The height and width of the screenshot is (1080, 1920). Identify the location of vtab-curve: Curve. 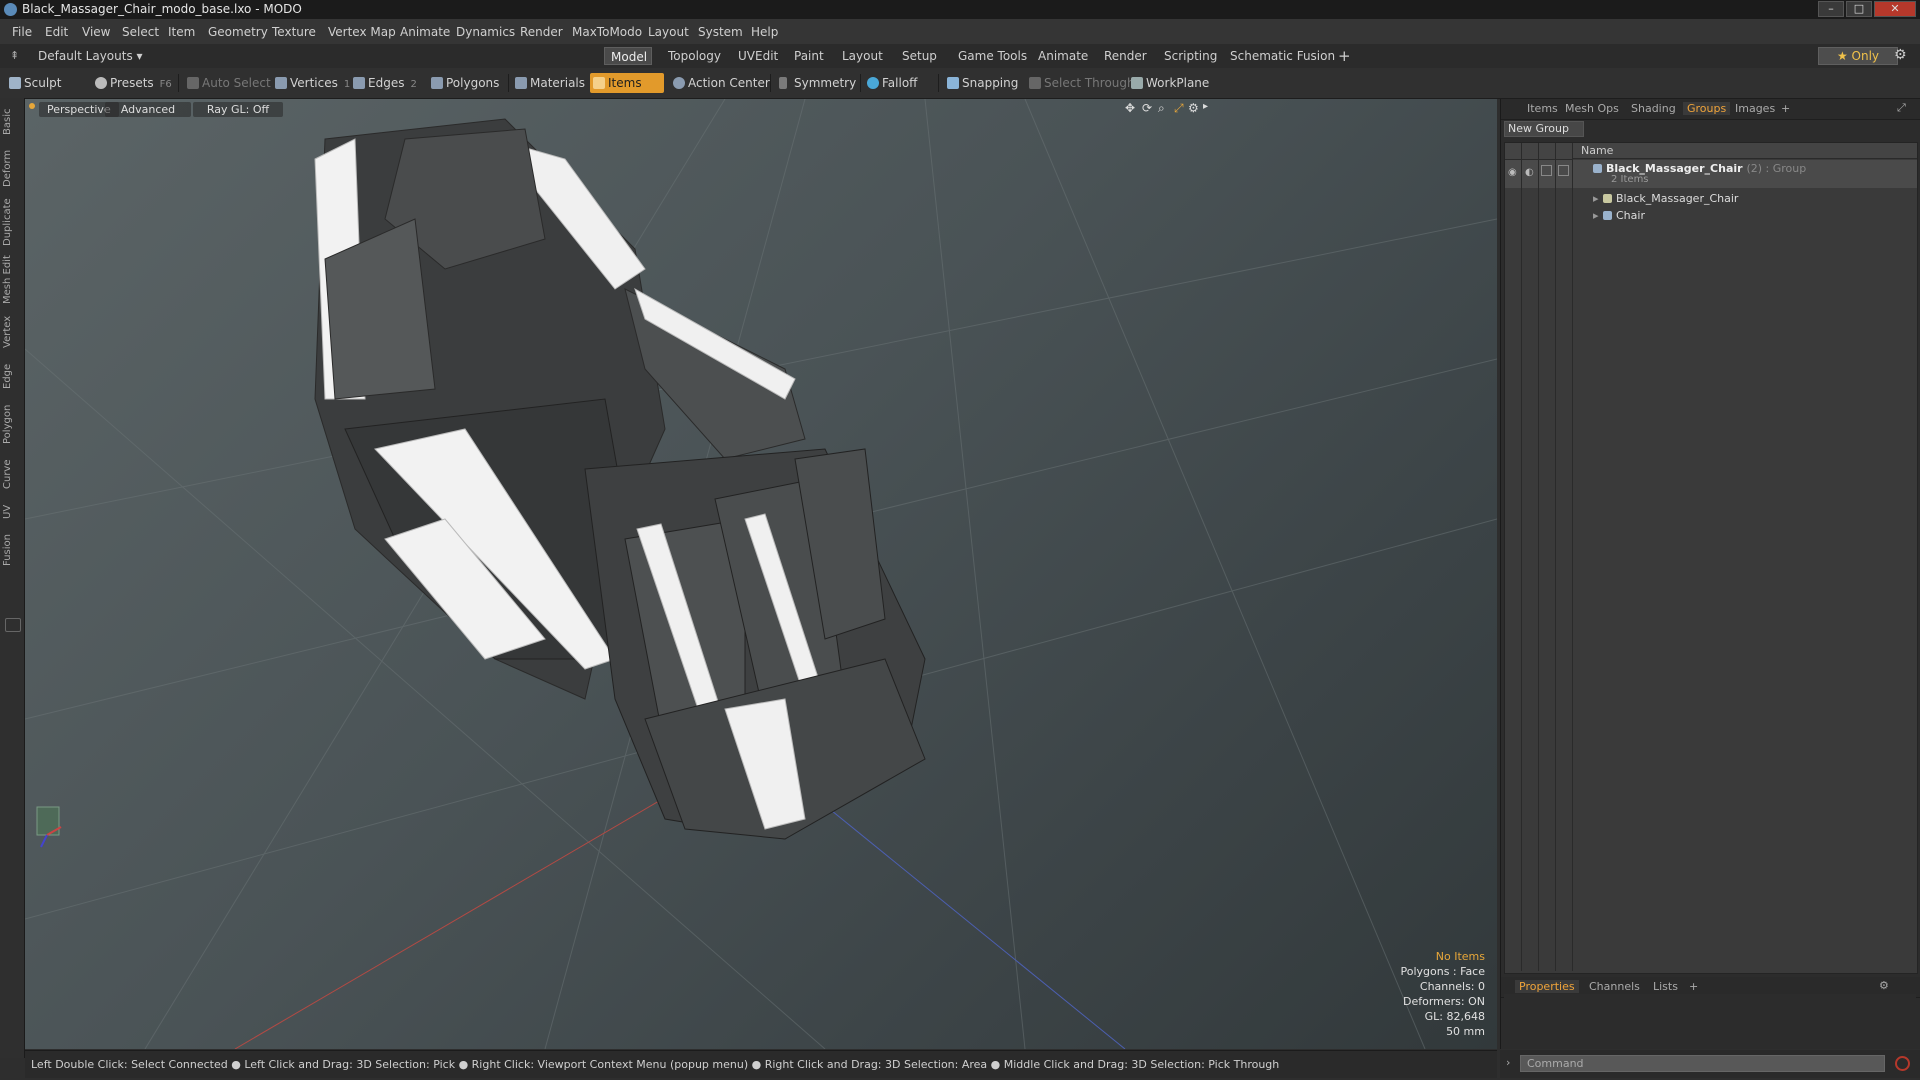
(12, 474).